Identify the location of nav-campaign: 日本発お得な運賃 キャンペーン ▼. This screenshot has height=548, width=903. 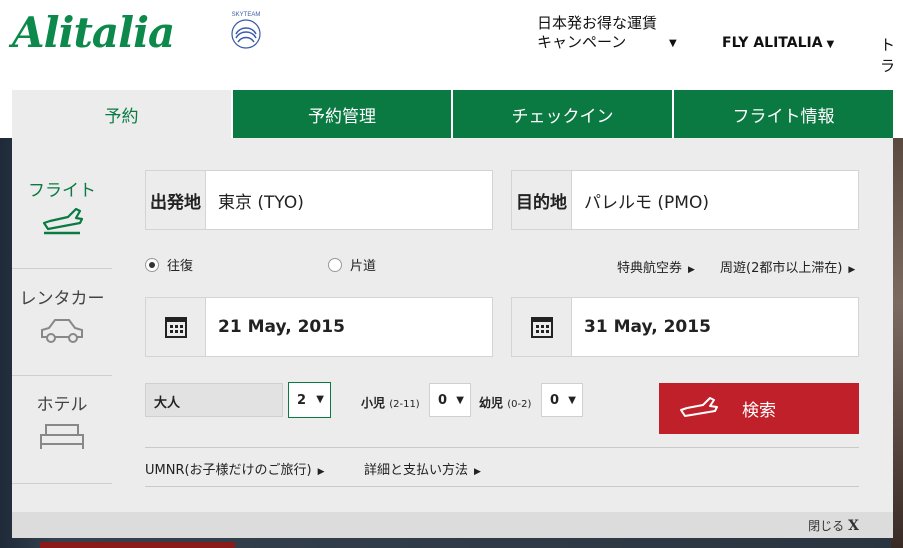
(607, 33).